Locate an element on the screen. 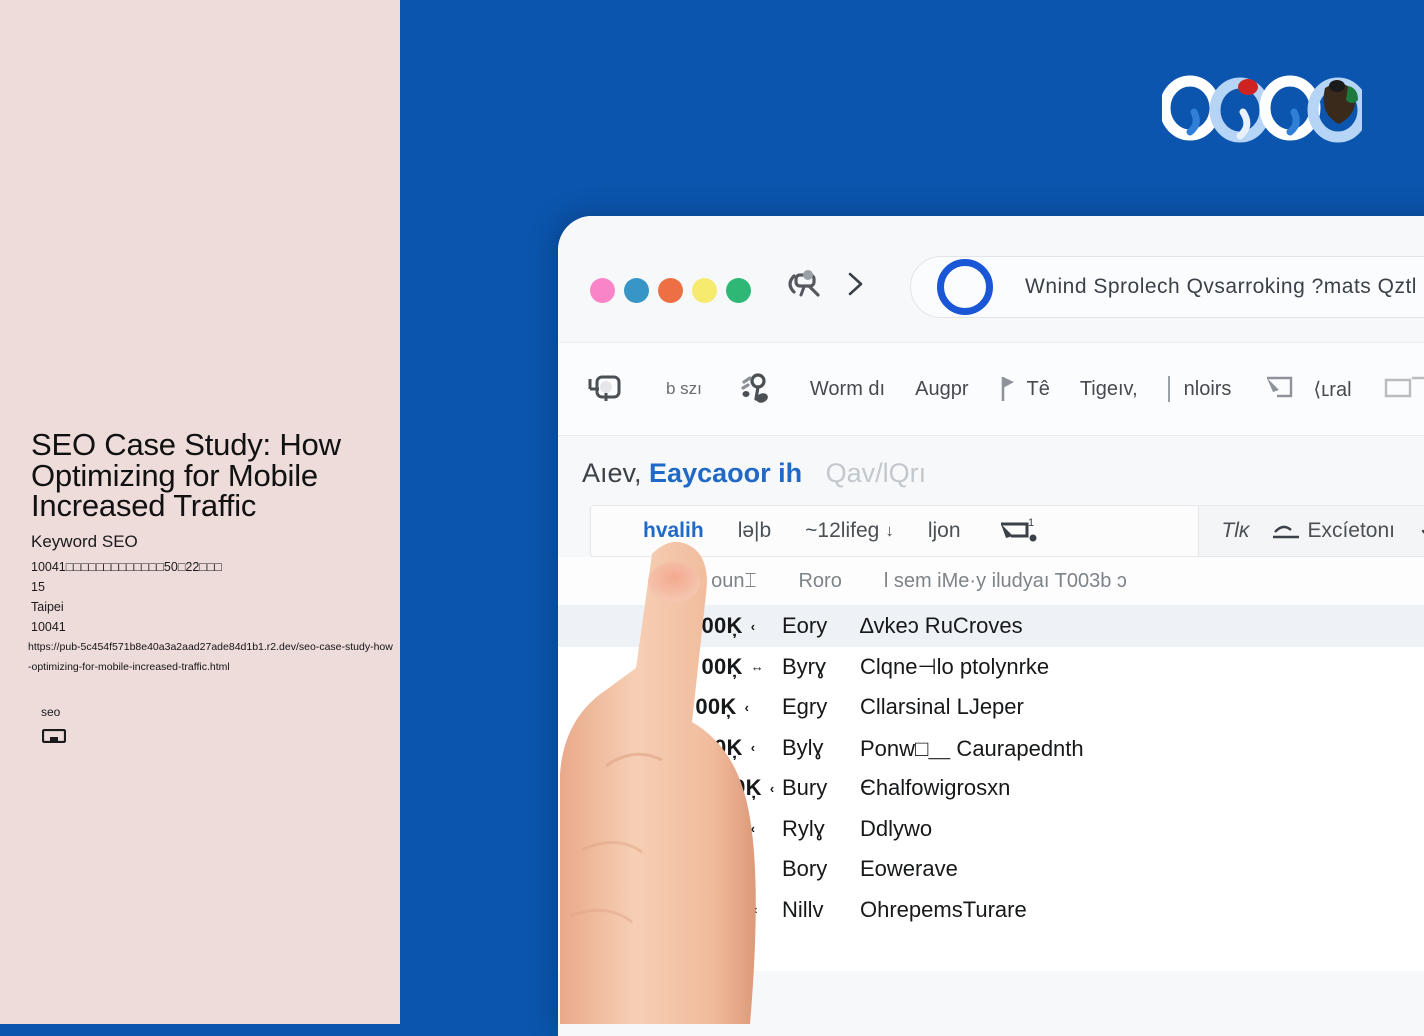 This screenshot has width=1424, height=1036. toolbar-label-klral: ⟨ʟral is located at coordinates (1332, 389).